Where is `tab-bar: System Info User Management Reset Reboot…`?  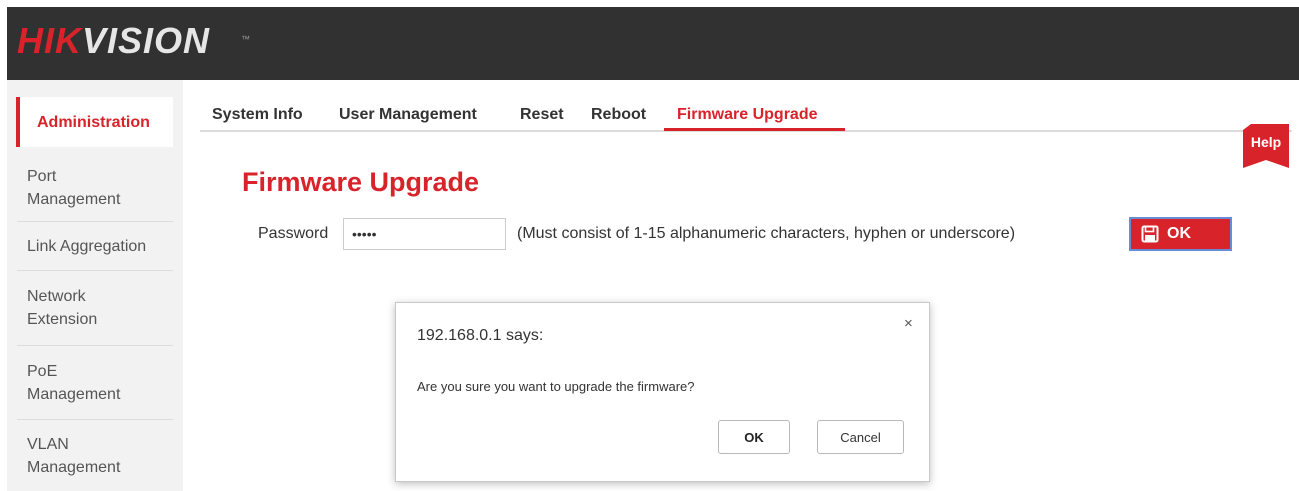
tab-bar: System Info User Management Reset Reboot… is located at coordinates (746, 118).